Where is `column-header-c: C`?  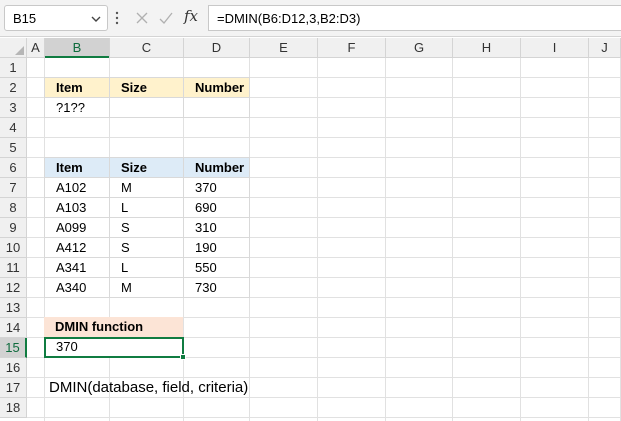 column-header-c: C is located at coordinates (147, 48).